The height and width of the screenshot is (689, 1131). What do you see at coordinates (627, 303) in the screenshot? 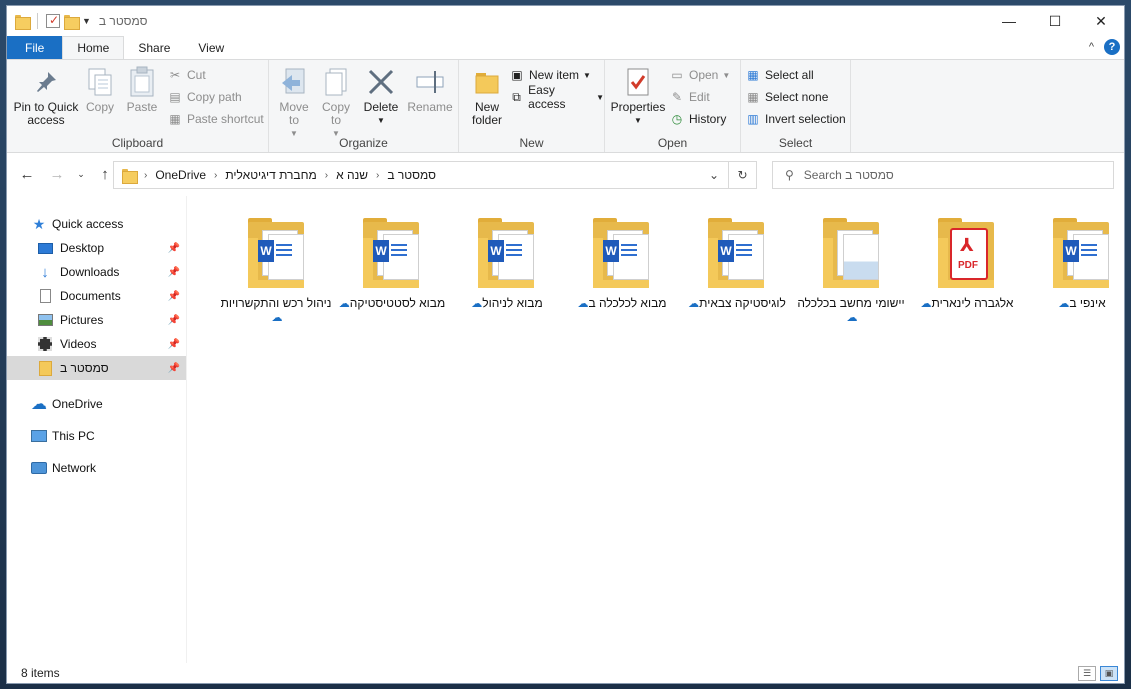
I see `file-name-text: מבוא לכלכלה ב` at bounding box center [627, 303].